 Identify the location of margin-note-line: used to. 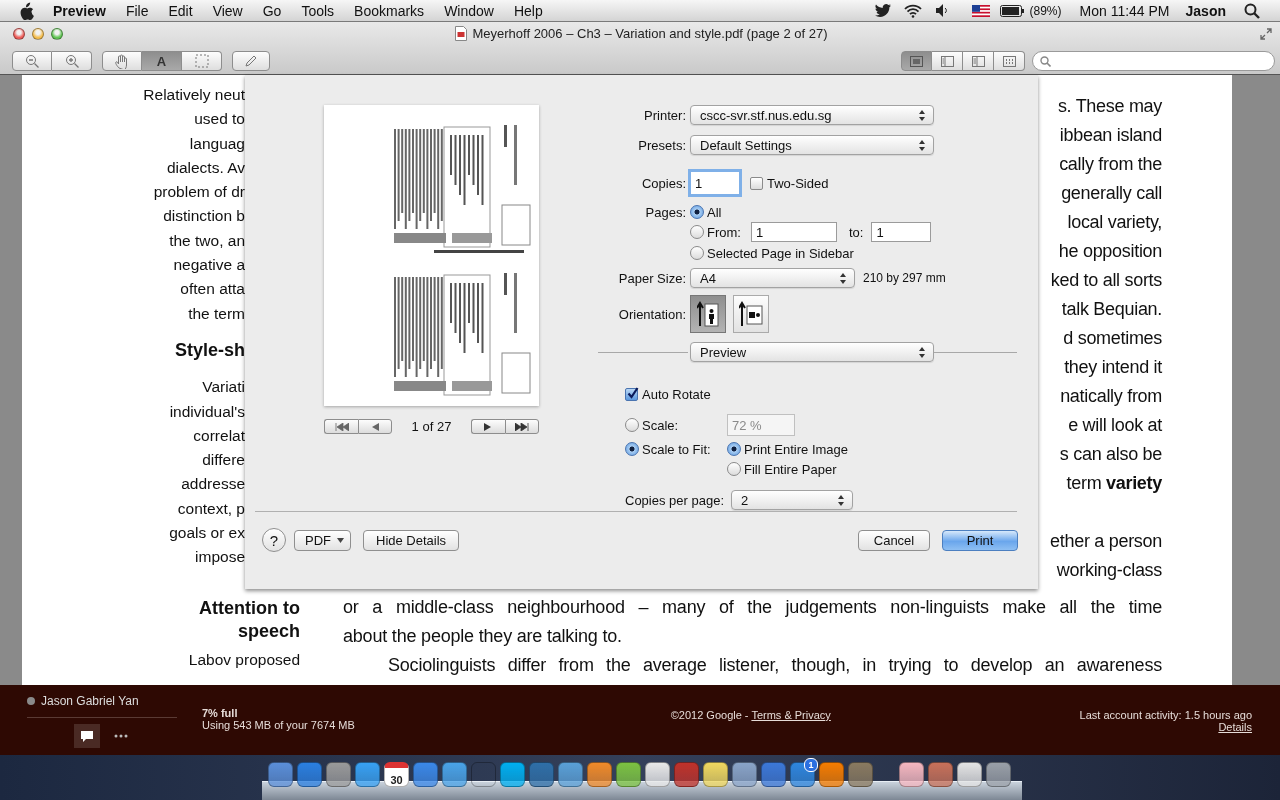
(219, 119).